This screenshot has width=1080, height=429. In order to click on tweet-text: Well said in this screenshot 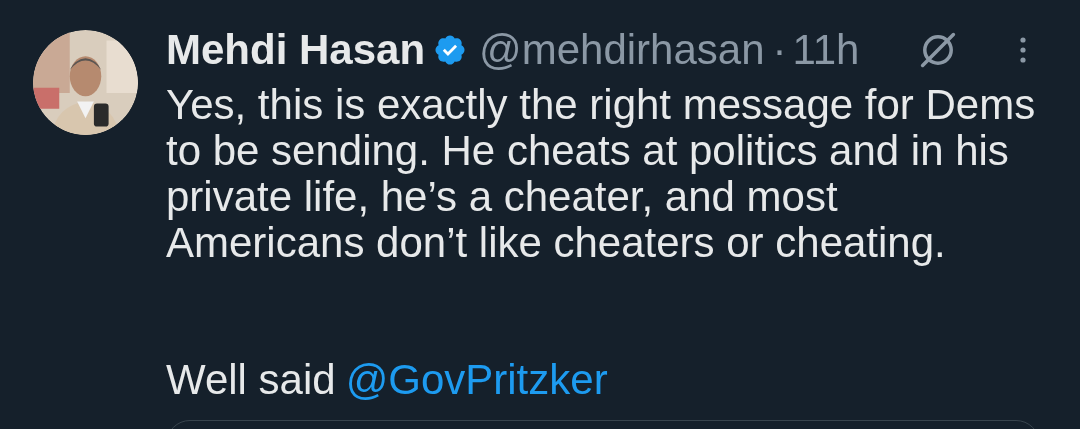, I will do `click(251, 380)`.